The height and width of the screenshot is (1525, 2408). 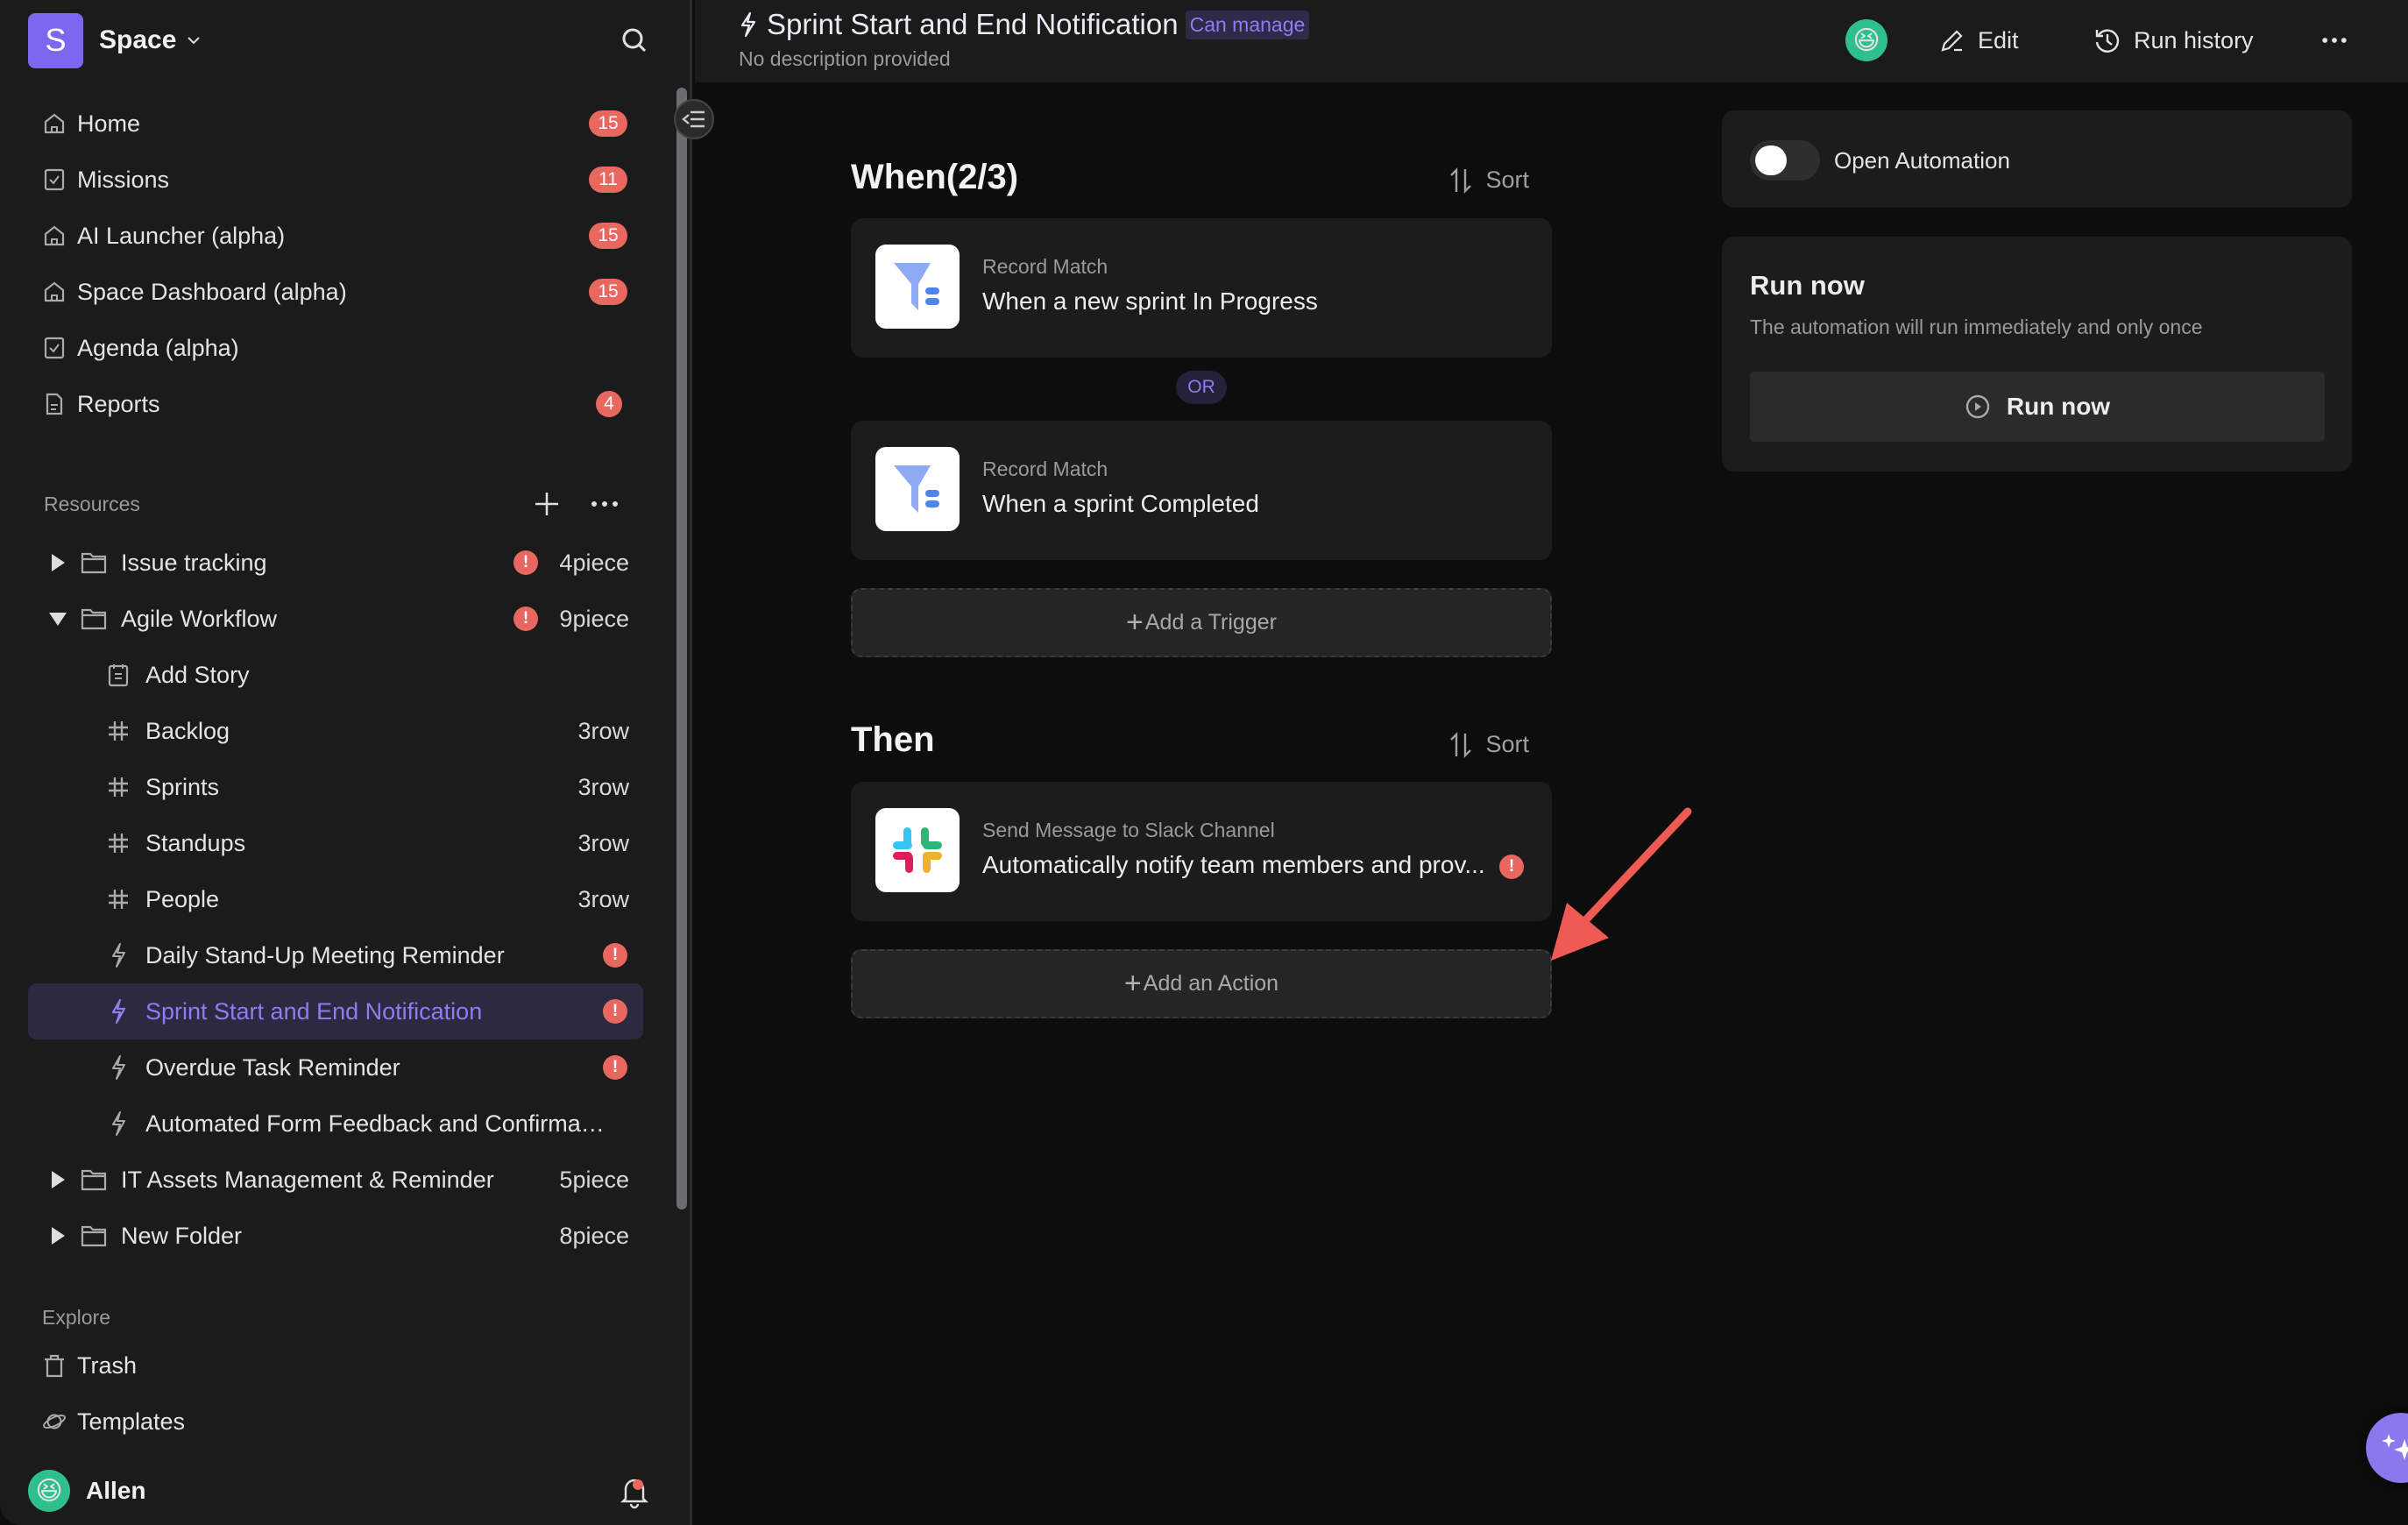 I want to click on search-icon, so click(x=634, y=40).